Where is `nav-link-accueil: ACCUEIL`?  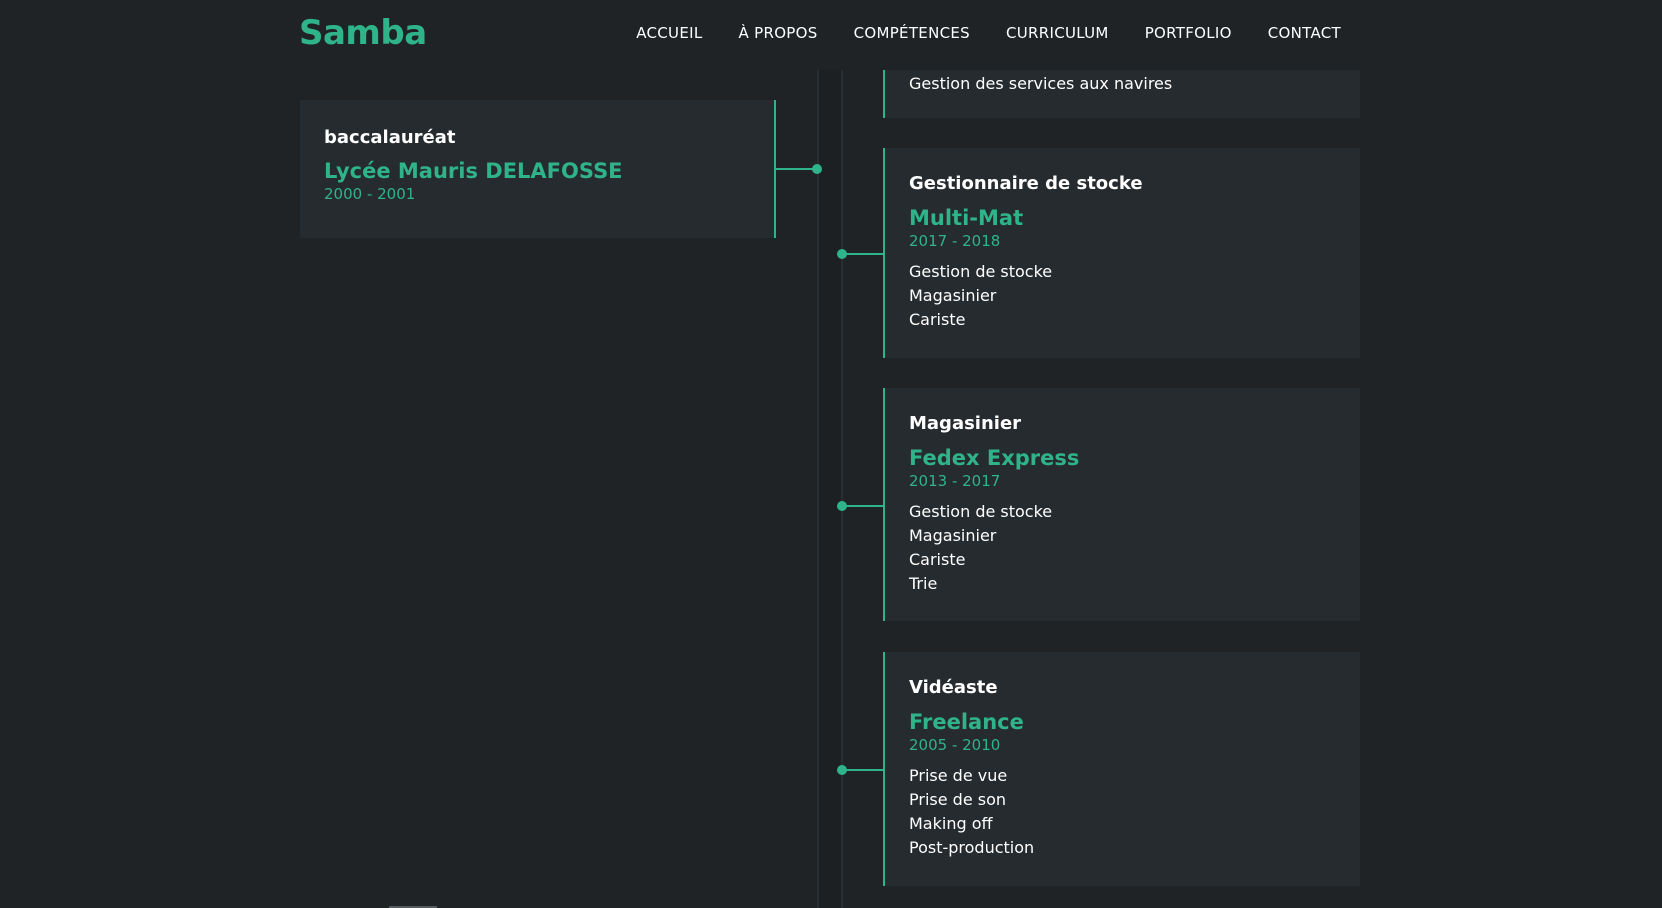
nav-link-accueil: ACCUEIL is located at coordinates (669, 33).